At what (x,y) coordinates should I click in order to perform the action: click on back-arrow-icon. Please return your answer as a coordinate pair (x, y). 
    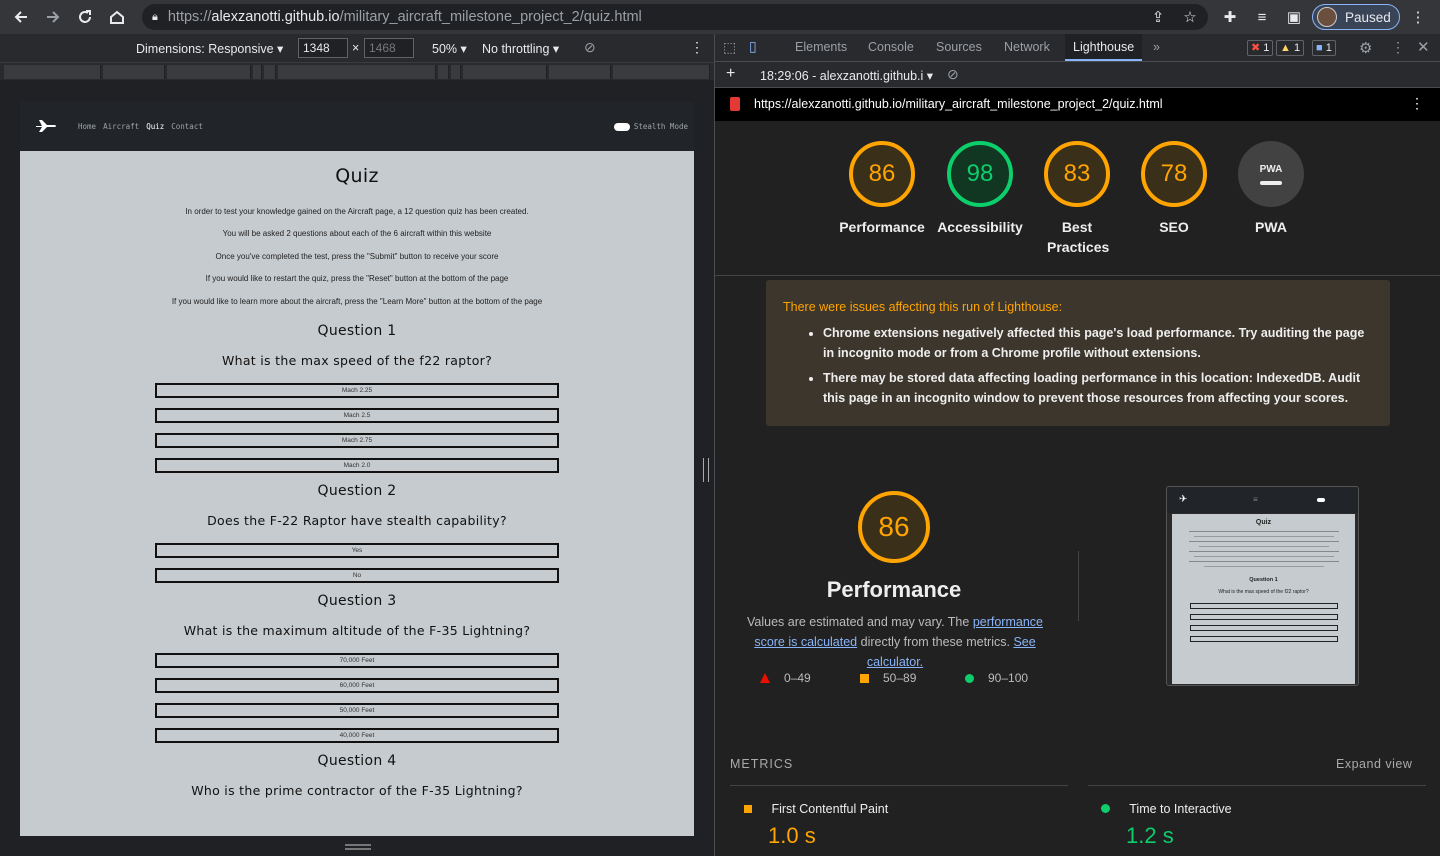
    Looking at the image, I should click on (21, 17).